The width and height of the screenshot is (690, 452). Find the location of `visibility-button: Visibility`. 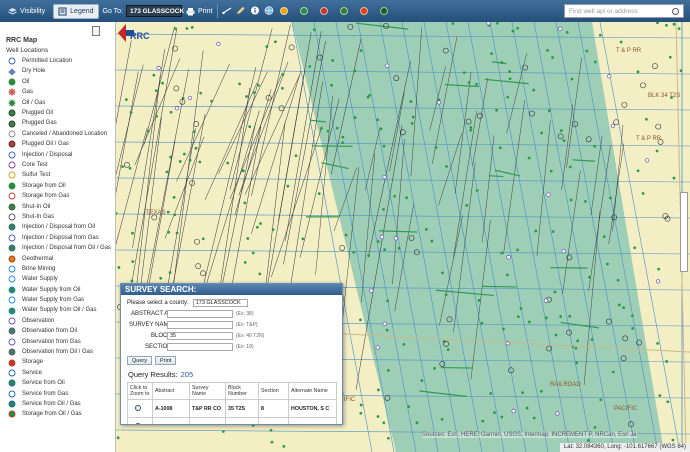

visibility-button: Visibility is located at coordinates (26, 11).